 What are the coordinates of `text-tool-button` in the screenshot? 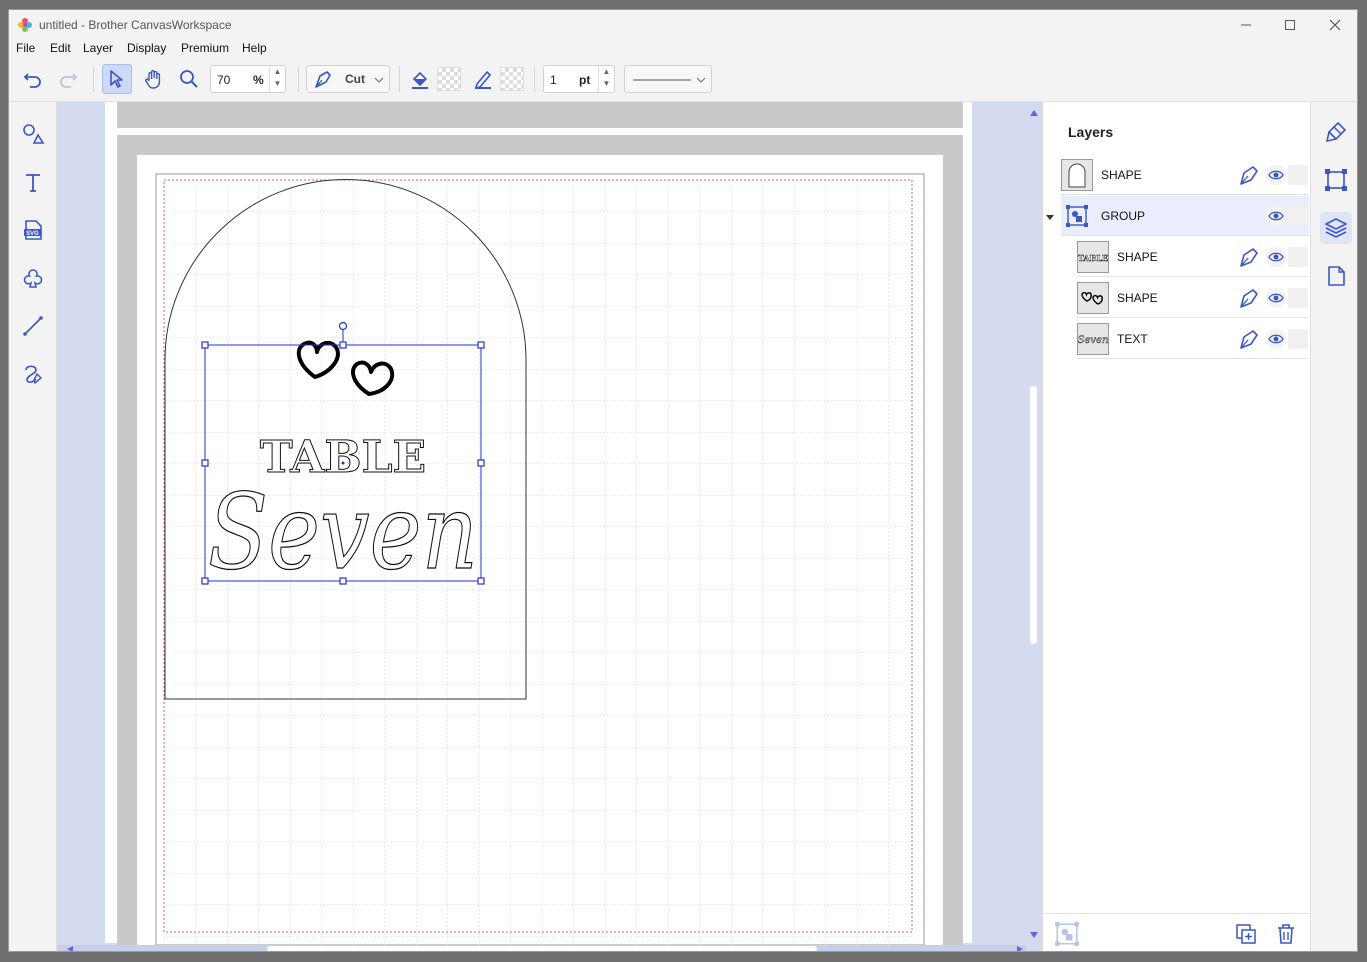 It's located at (33, 182).